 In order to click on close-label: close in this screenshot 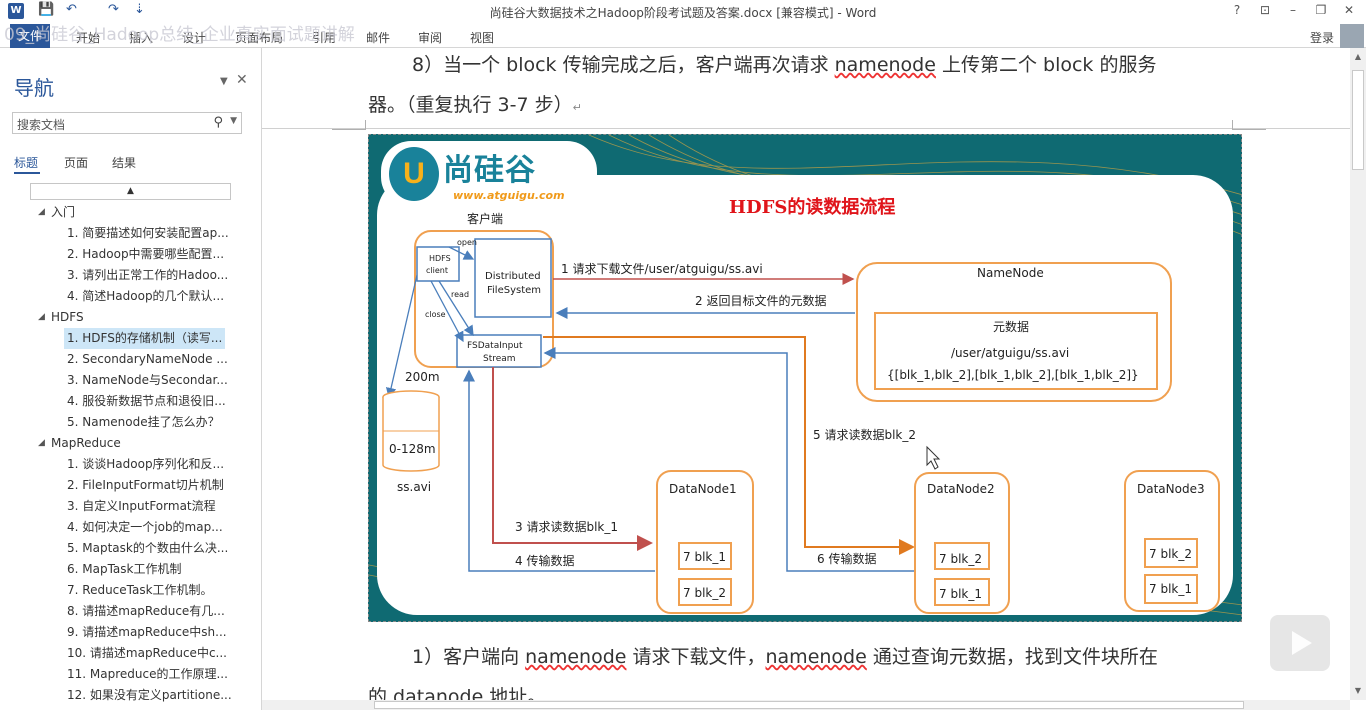, I will do `click(435, 314)`.